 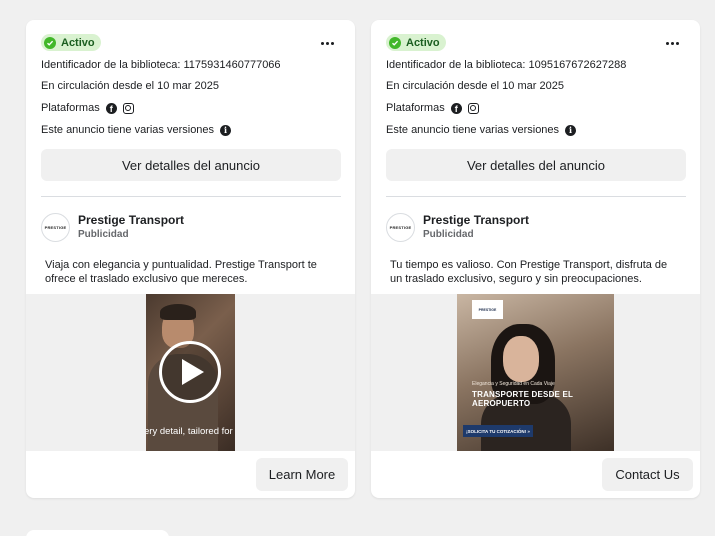 I want to click on ad-video: ery detail, tailored for y, so click(x=190, y=372).